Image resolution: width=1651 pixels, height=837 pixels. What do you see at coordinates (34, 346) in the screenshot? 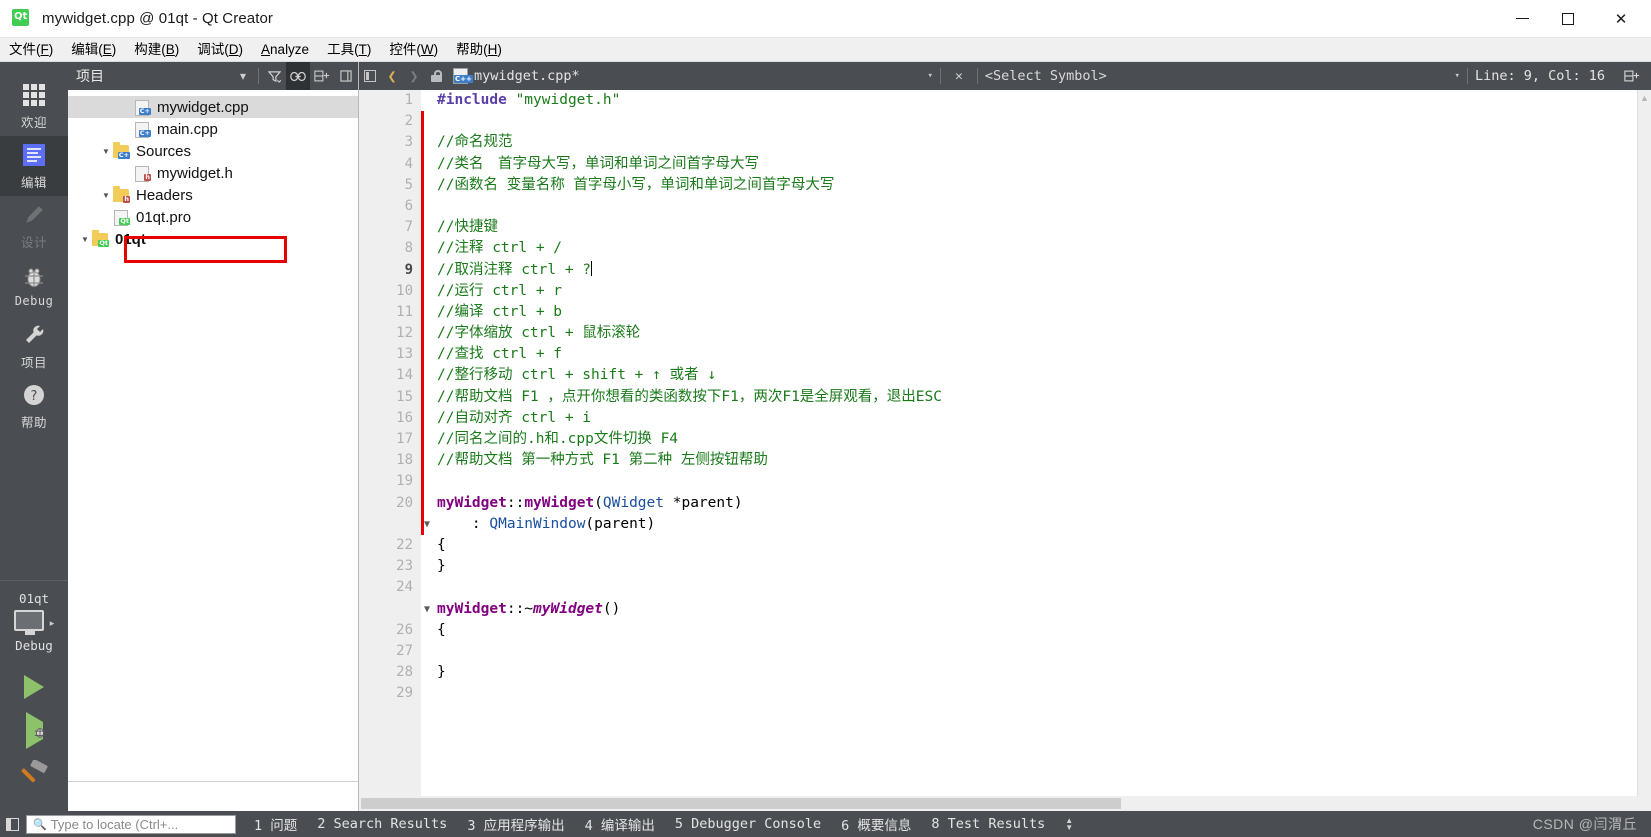
I see `mode-button-项目: 项目` at bounding box center [34, 346].